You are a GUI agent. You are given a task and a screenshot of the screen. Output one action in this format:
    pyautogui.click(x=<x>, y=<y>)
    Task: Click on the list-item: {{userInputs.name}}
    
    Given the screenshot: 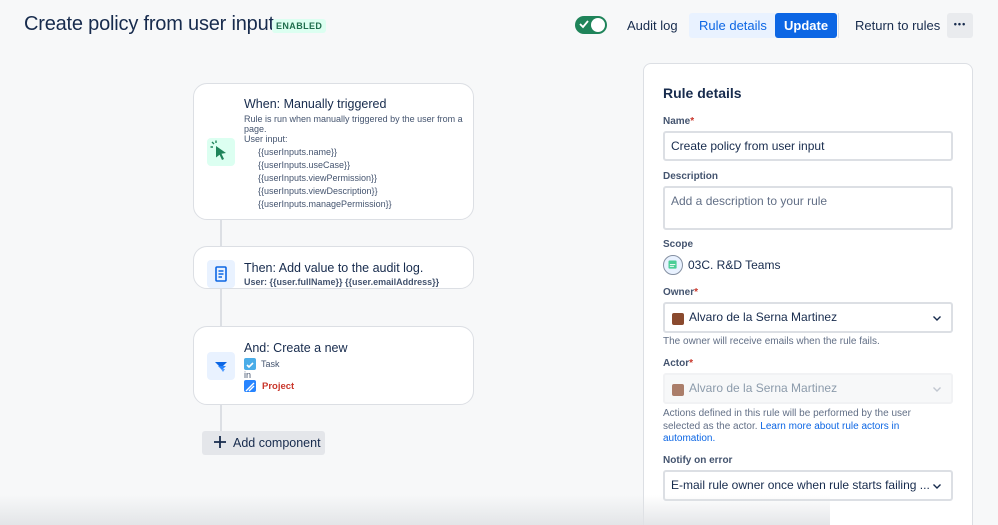 What is the action you would take?
    pyautogui.click(x=298, y=152)
    